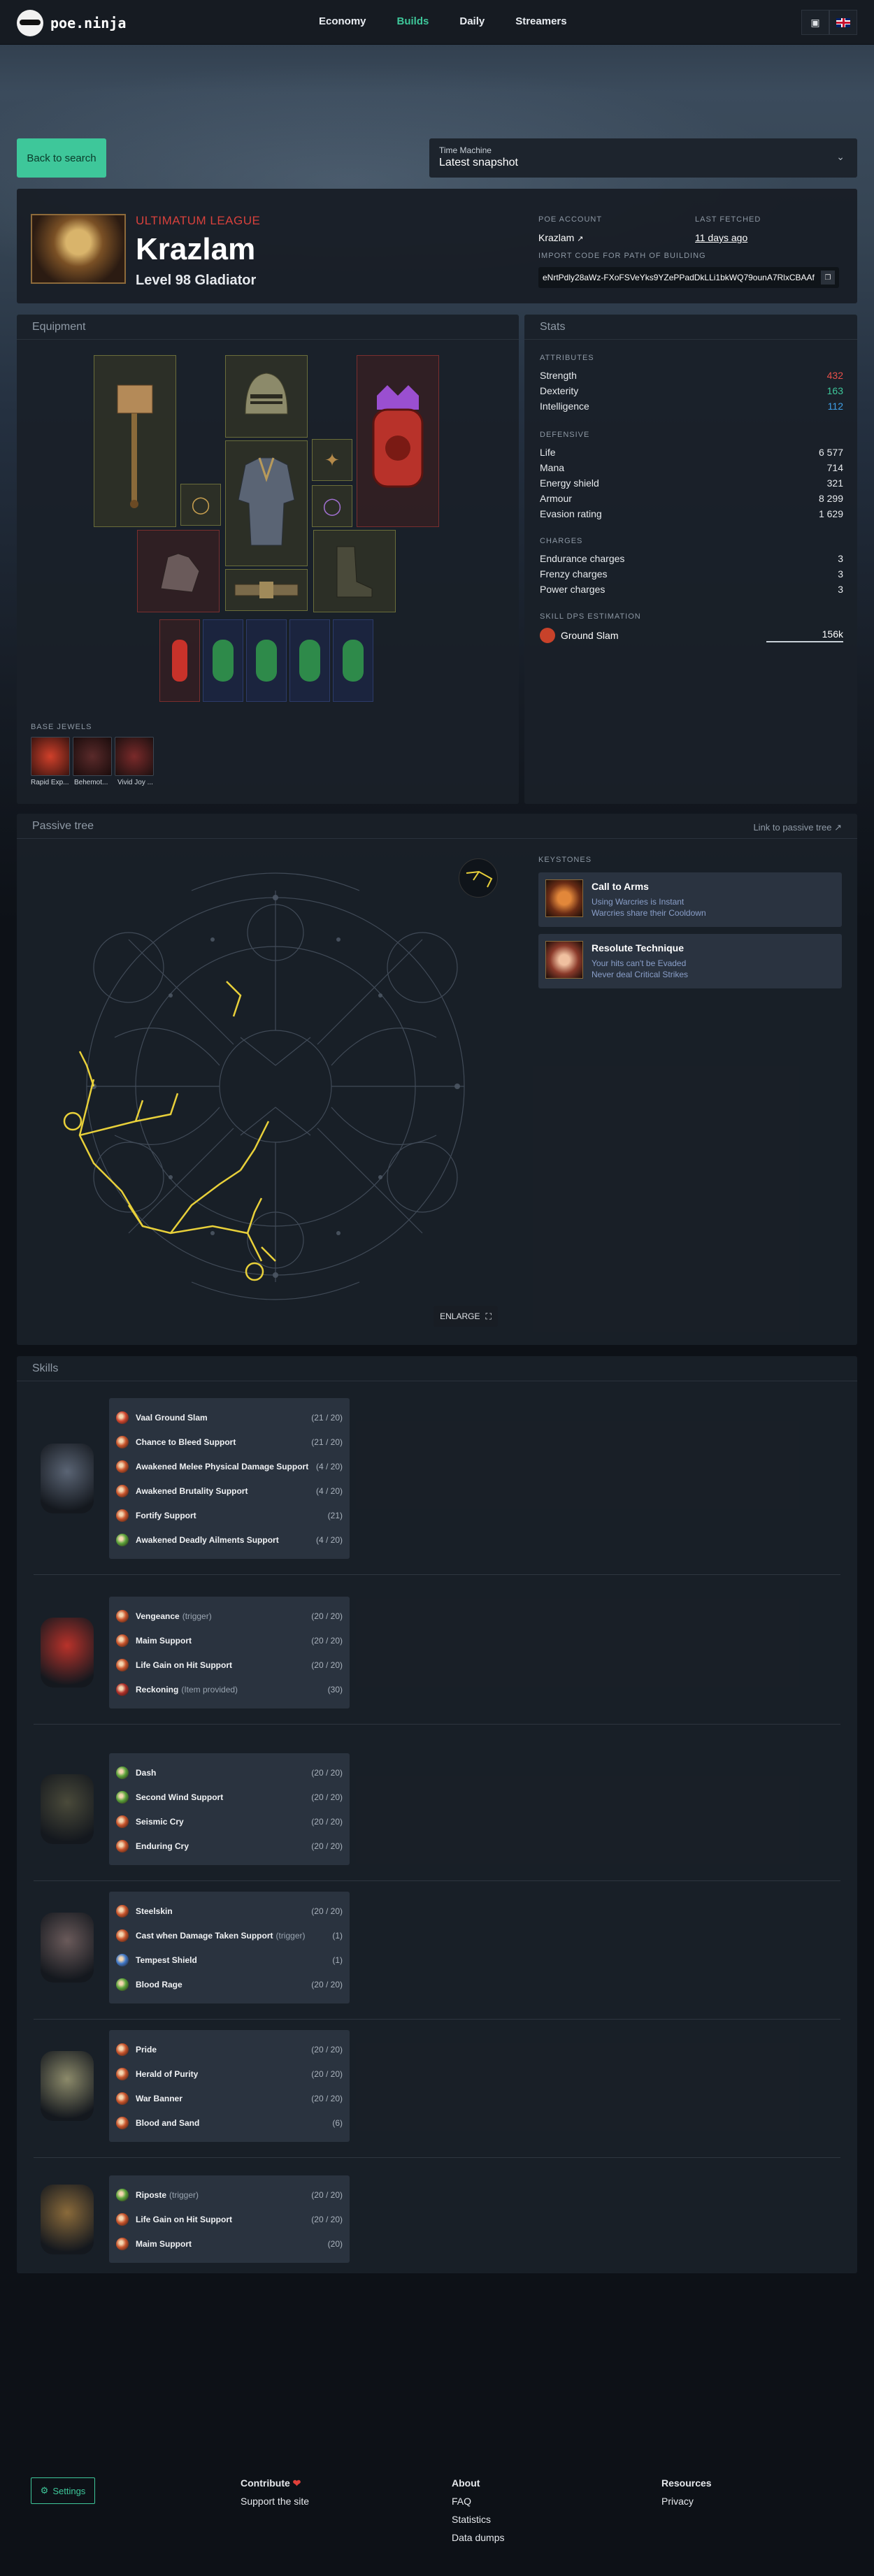  I want to click on settings-button: ⚙ Settings, so click(63, 2490).